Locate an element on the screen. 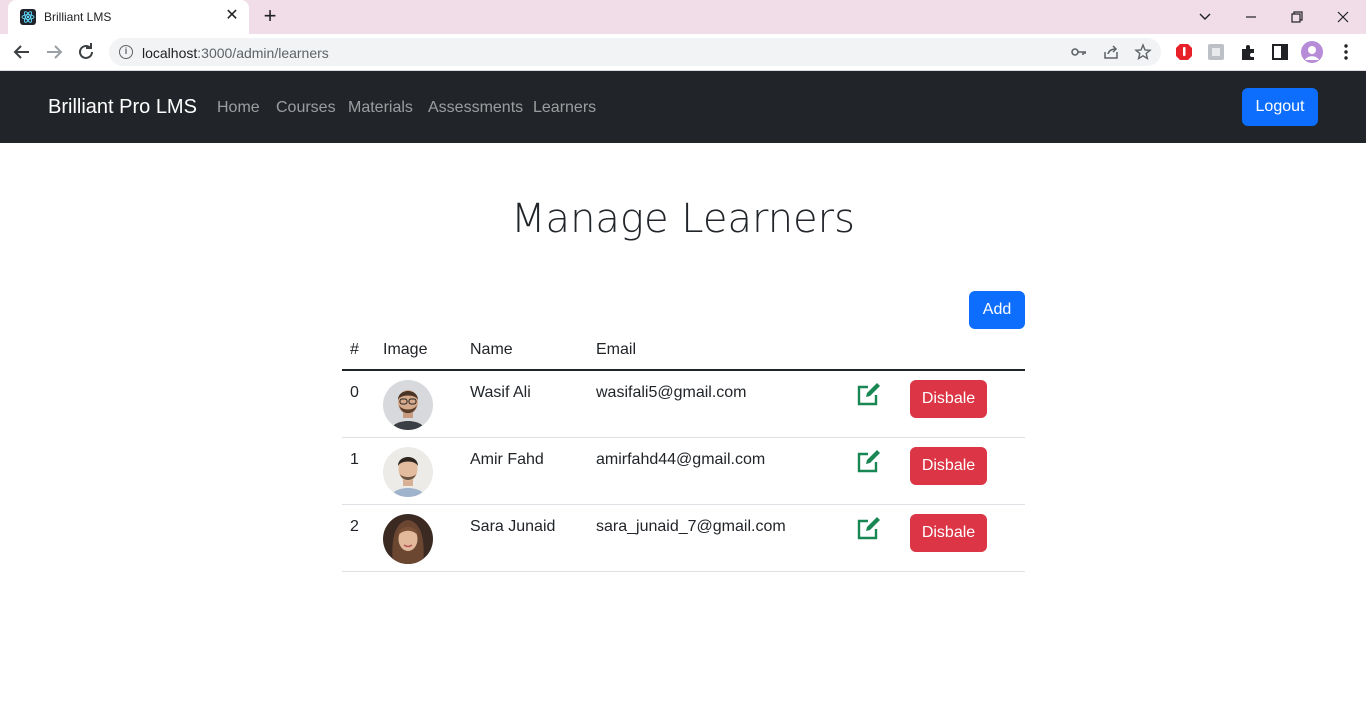 This screenshot has width=1366, height=728. plus-icon: + is located at coordinates (270, 17).